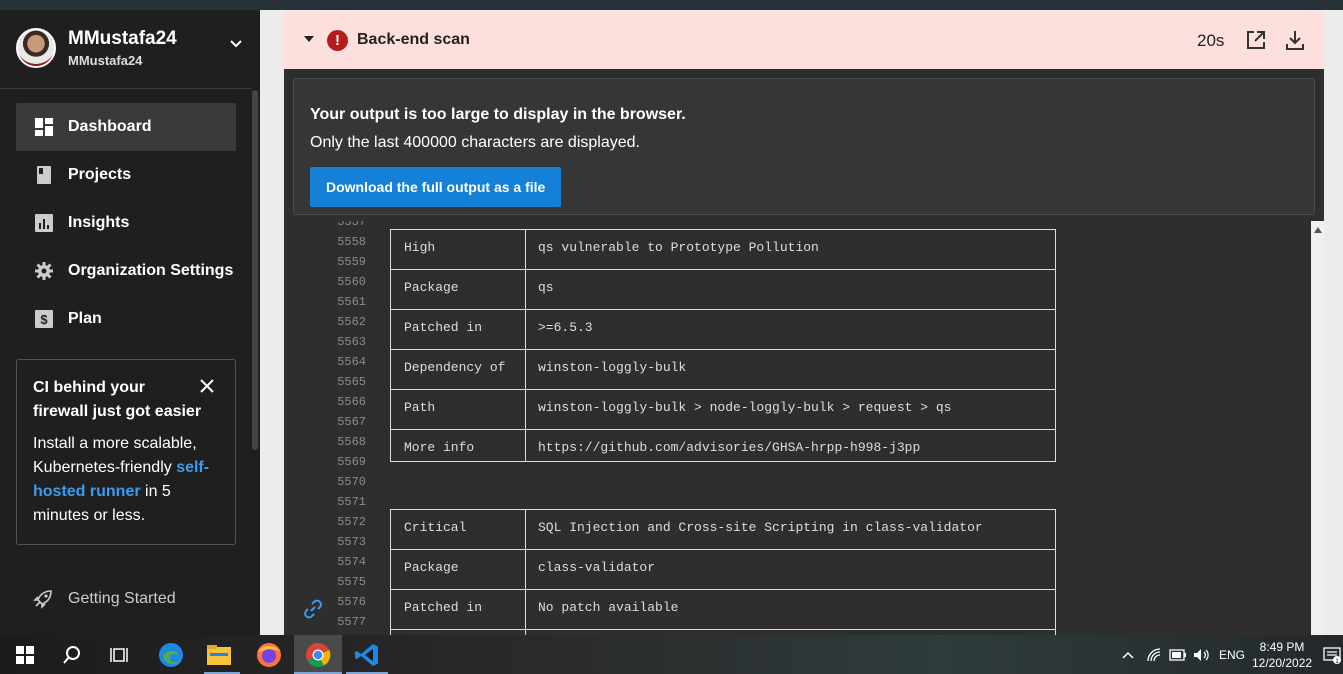  I want to click on line-number: 5563, so click(351, 342).